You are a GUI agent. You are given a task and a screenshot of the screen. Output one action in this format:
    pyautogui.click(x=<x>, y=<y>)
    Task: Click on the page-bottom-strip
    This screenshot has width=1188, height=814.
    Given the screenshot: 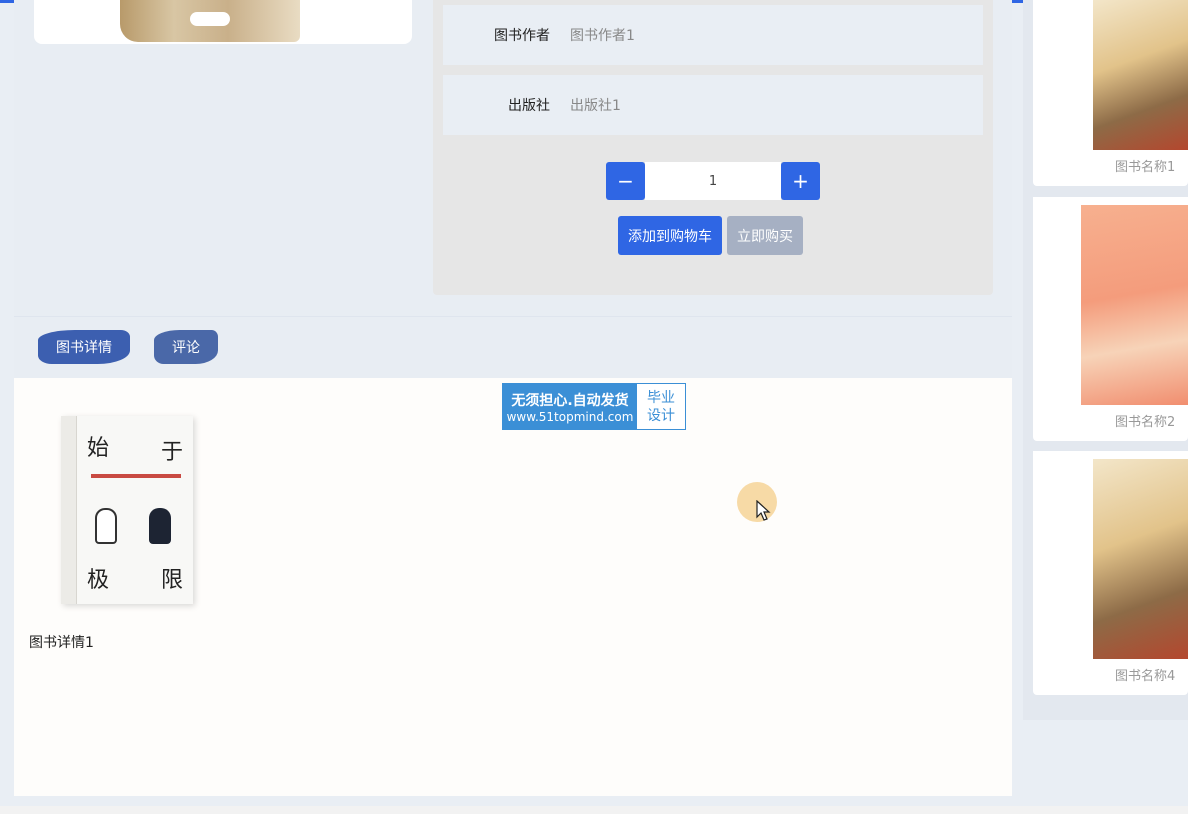 What is the action you would take?
    pyautogui.click(x=594, y=810)
    